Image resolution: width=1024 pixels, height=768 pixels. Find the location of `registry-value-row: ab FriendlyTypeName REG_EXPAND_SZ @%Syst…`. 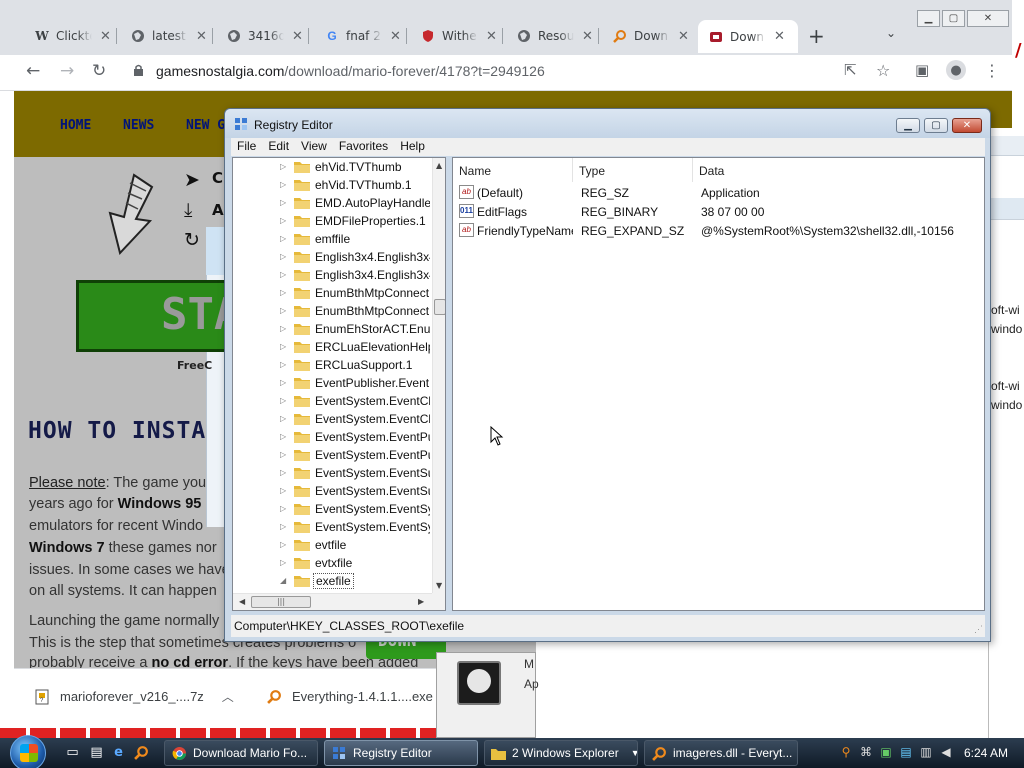

registry-value-row: ab FriendlyTypeName REG_EXPAND_SZ @%Syst… is located at coordinates (718, 231).